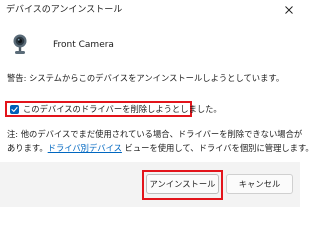 Image resolution: width=320 pixels, height=240 pixels. I want to click on title-bar: デバイスのアンインストール, so click(150, 10).